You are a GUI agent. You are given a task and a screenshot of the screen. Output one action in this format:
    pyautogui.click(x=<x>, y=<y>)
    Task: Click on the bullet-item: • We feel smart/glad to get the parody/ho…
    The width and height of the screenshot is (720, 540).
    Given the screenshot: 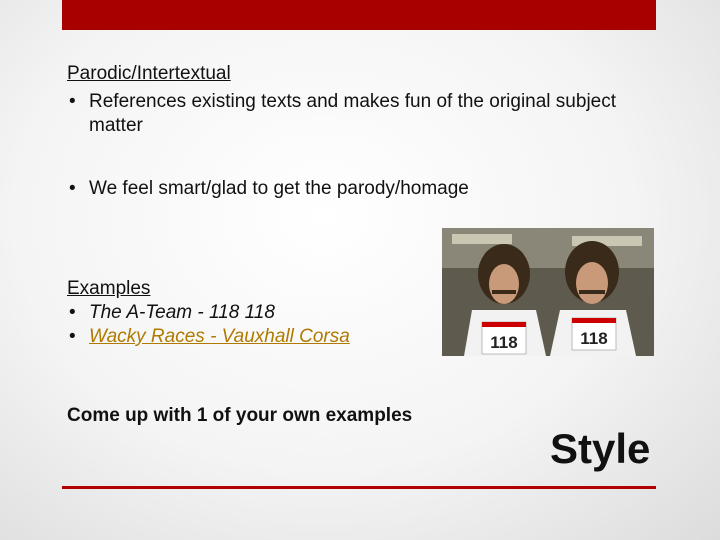 What is the action you would take?
    pyautogui.click(x=269, y=188)
    